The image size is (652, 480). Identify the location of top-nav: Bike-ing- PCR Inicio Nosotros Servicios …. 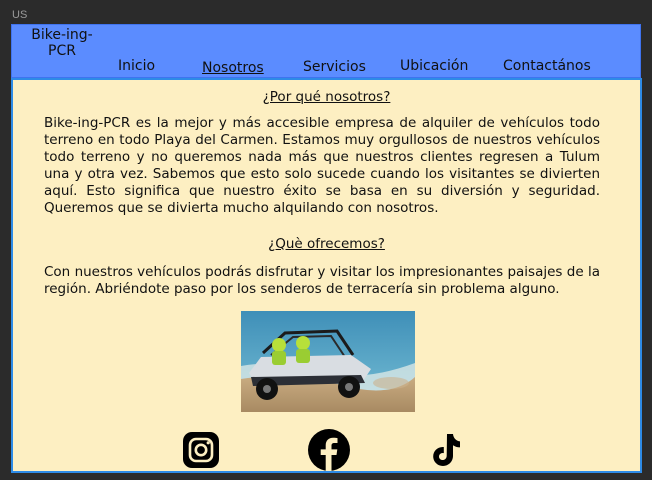
(326, 51).